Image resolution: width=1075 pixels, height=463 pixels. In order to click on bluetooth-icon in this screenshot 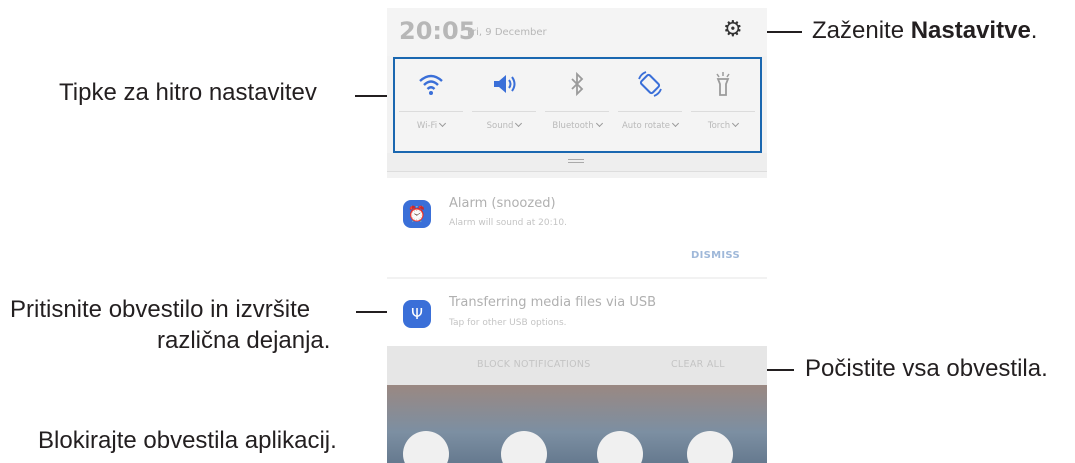, I will do `click(577, 84)`.